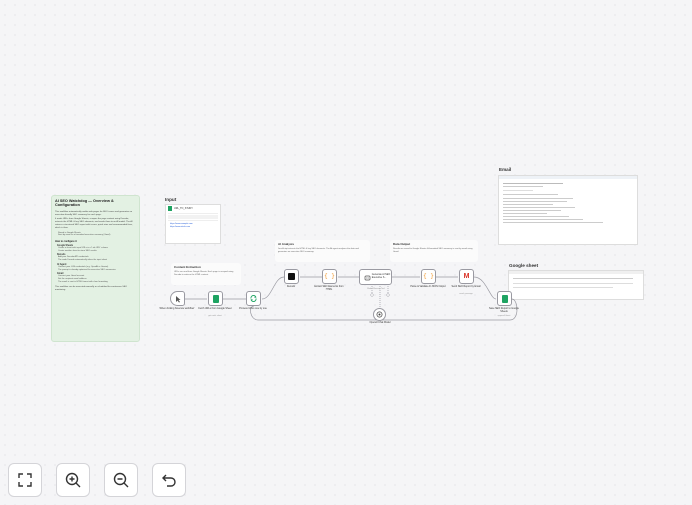  I want to click on decodo-icon, so click(291, 276).